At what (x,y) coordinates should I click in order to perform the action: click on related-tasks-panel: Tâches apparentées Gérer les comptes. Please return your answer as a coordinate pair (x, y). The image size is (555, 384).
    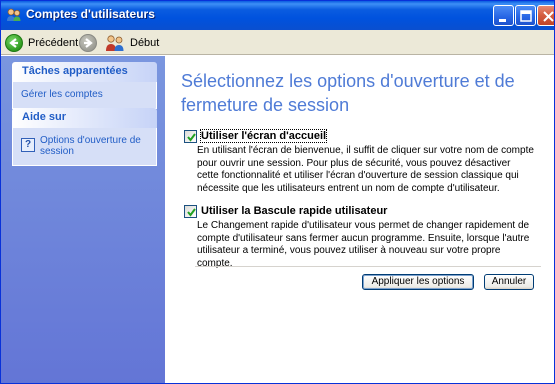
    Looking at the image, I should click on (84, 85).